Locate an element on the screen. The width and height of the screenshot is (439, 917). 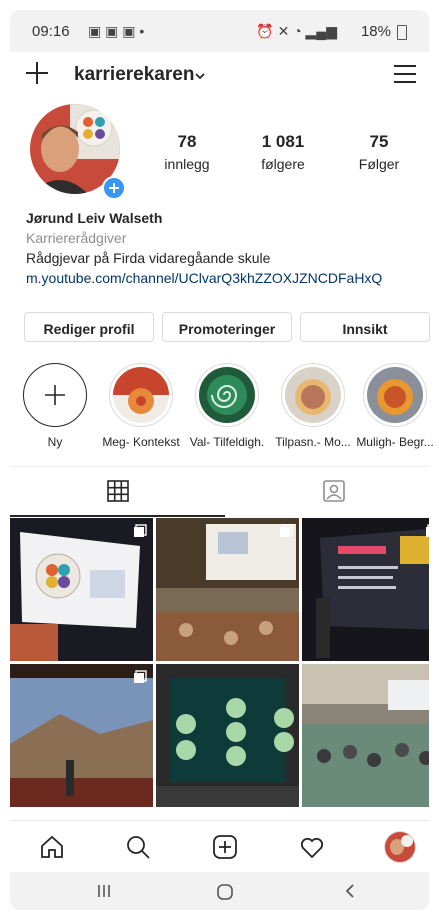
stat-followers-value: 1 081 is located at coordinates (283, 141).